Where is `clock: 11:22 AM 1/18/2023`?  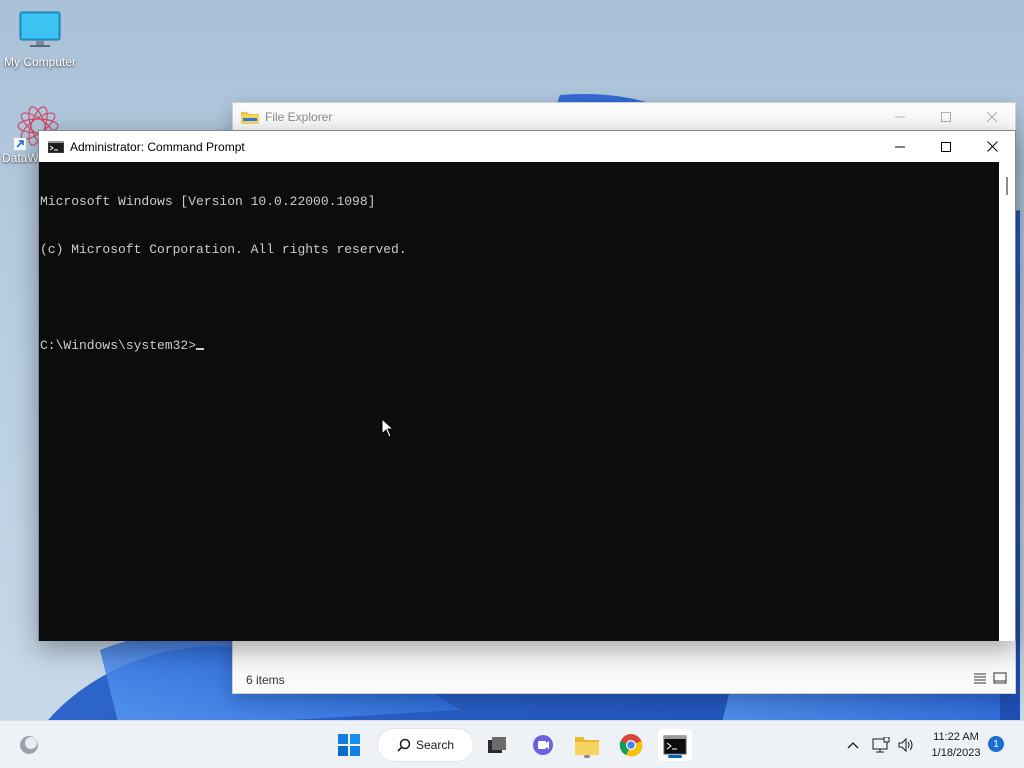
clock: 11:22 AM 1/18/2023 is located at coordinates (956, 745).